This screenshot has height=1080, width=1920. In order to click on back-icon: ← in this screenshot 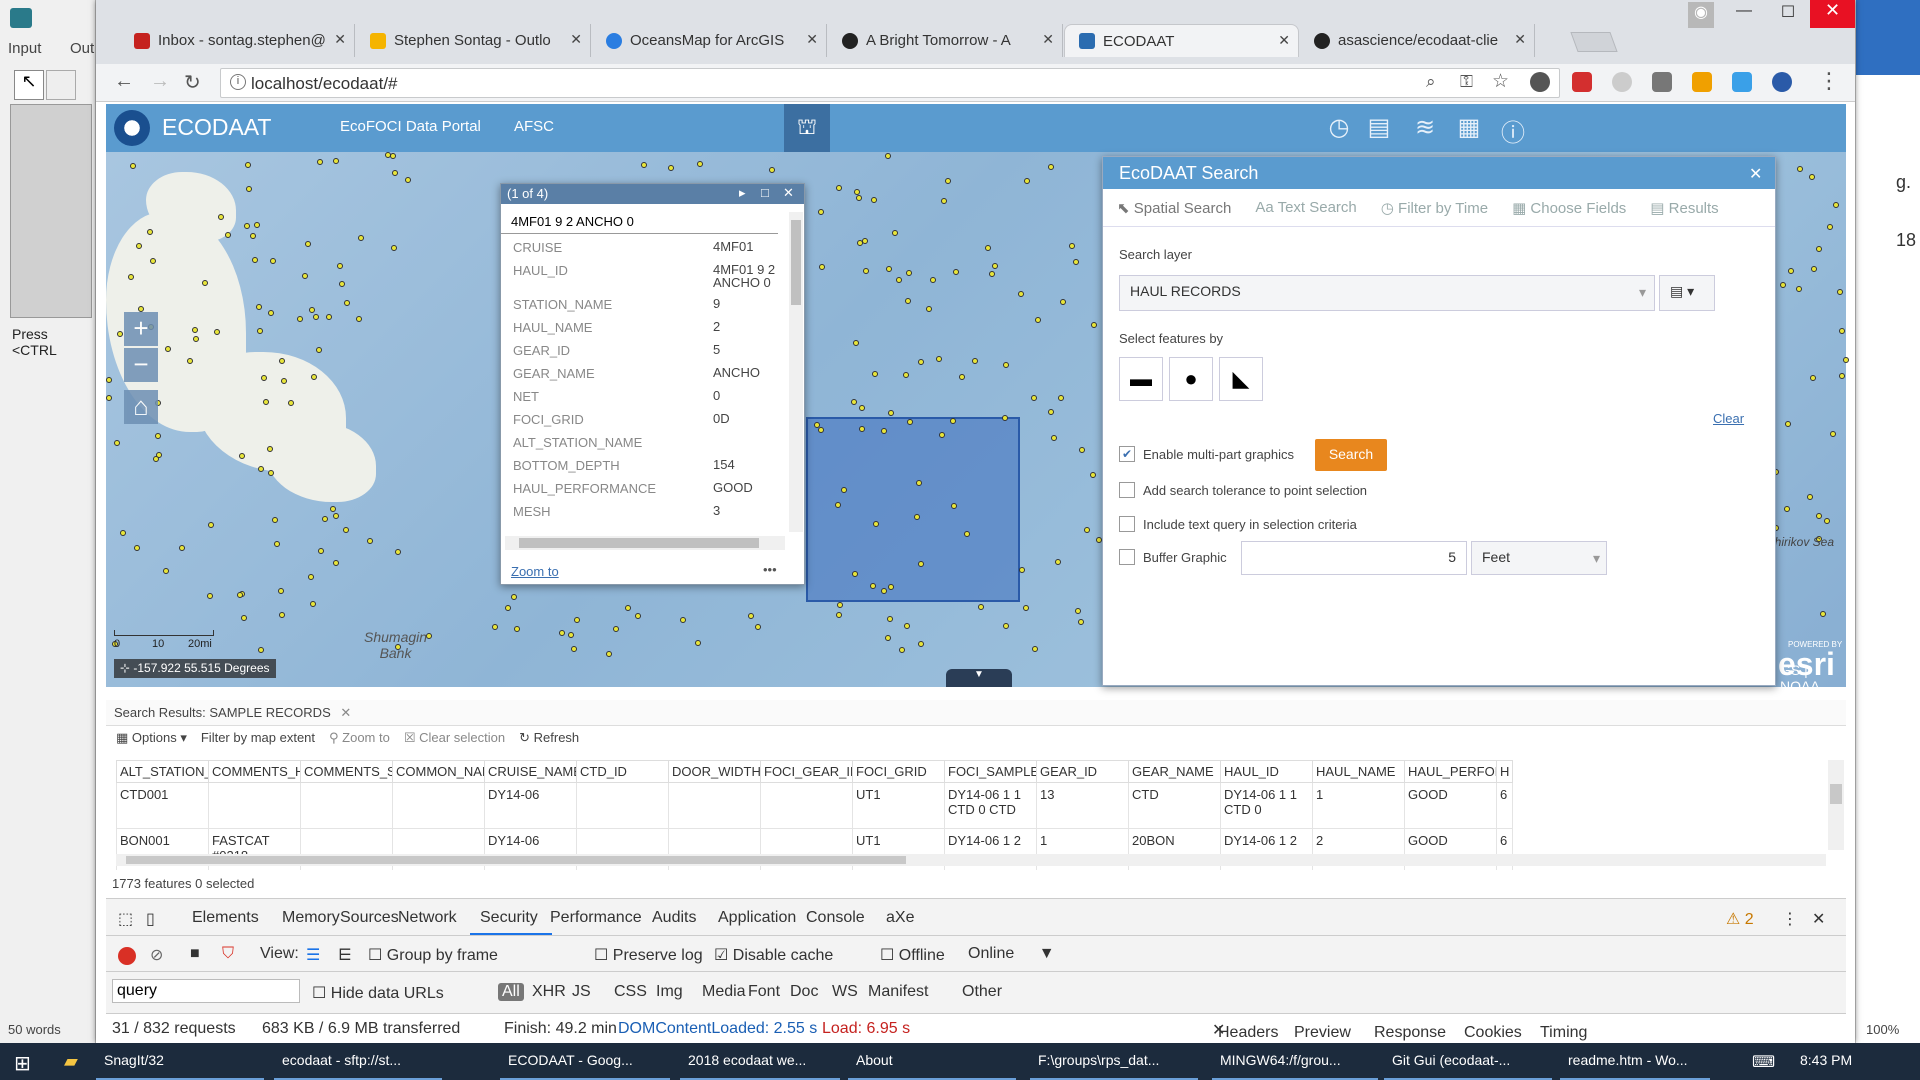, I will do `click(124, 81)`.